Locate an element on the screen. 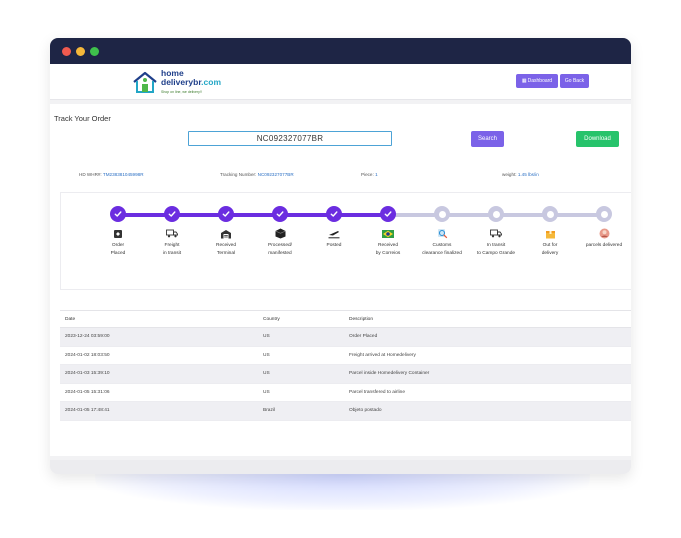  recipient-icon is located at coordinates (604, 233).